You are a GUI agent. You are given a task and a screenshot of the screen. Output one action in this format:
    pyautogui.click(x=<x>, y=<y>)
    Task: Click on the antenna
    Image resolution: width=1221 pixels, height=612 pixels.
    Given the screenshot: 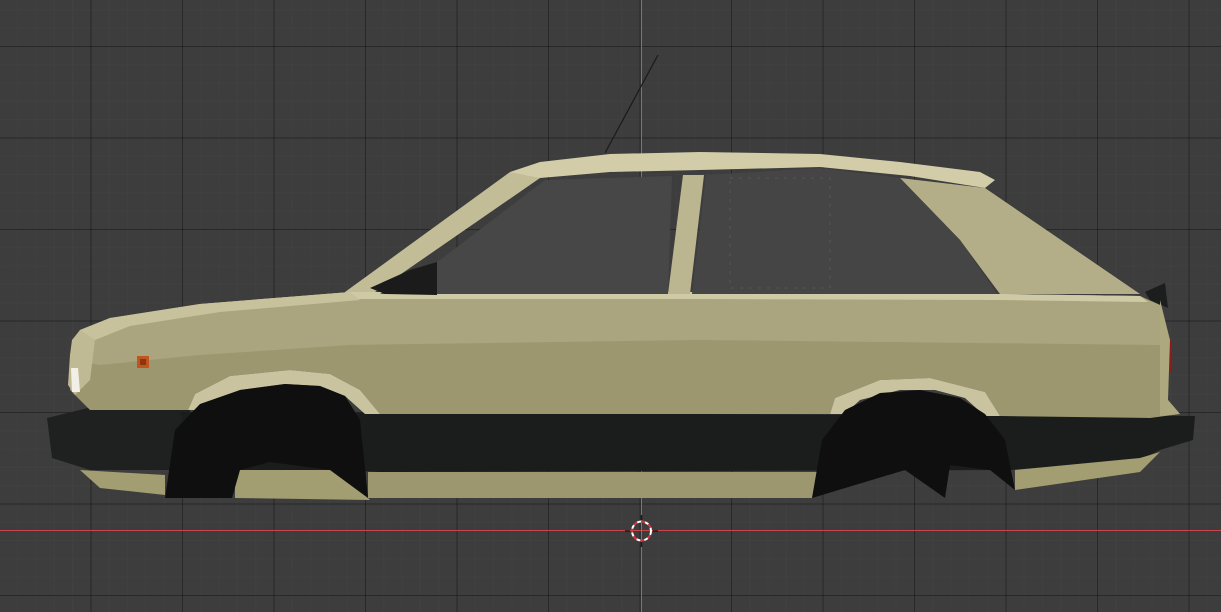 What is the action you would take?
    pyautogui.click(x=631, y=104)
    